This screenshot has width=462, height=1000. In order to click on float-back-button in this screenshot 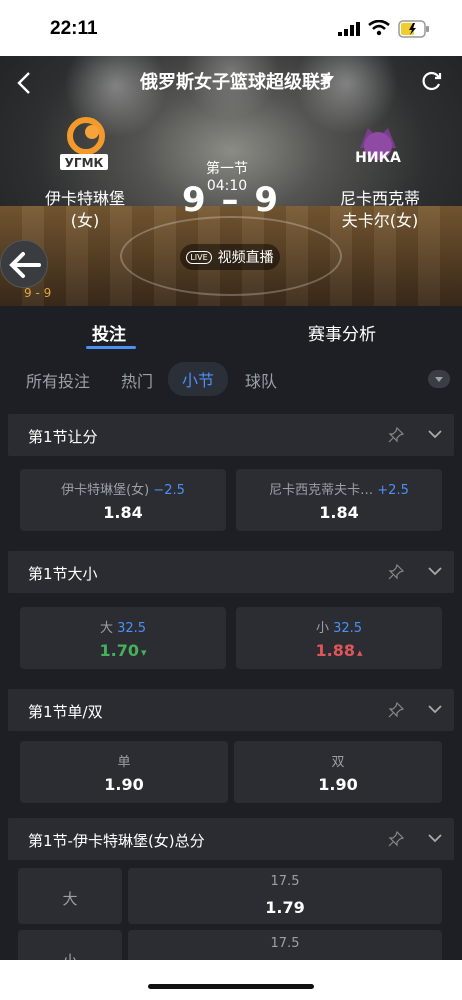, I will do `click(24, 264)`.